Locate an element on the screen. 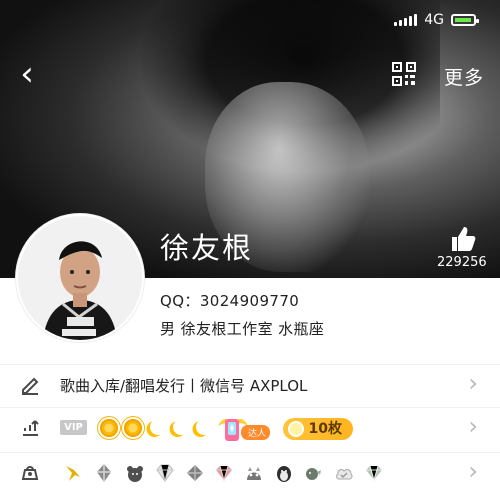  green-creature-badge-icon is located at coordinates (313, 474).